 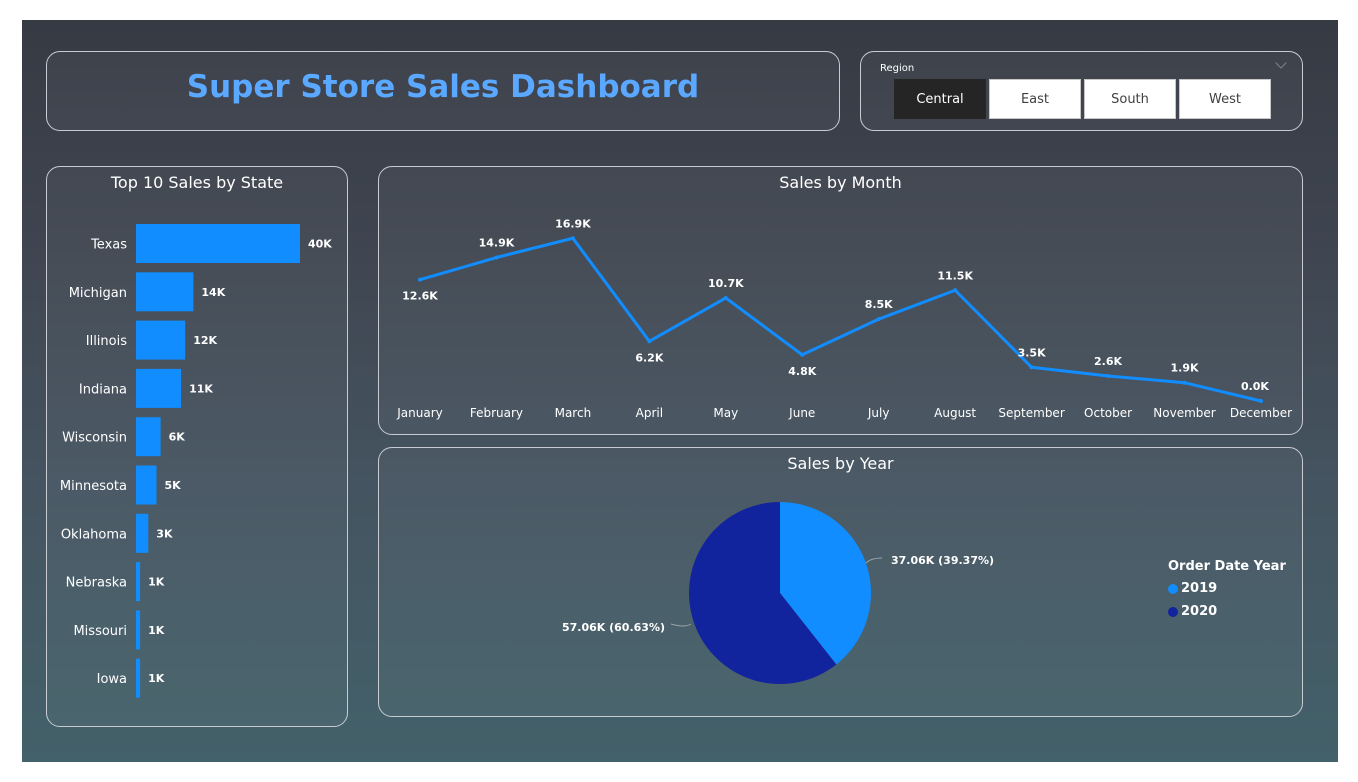 I want to click on legend-item-2019: 2019, so click(x=1227, y=588).